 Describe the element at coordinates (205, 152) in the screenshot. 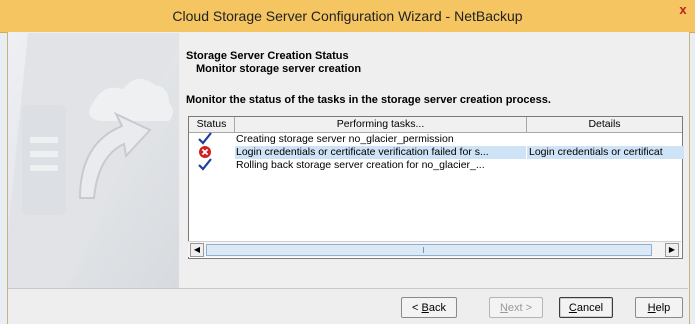

I see `error-icon` at that location.